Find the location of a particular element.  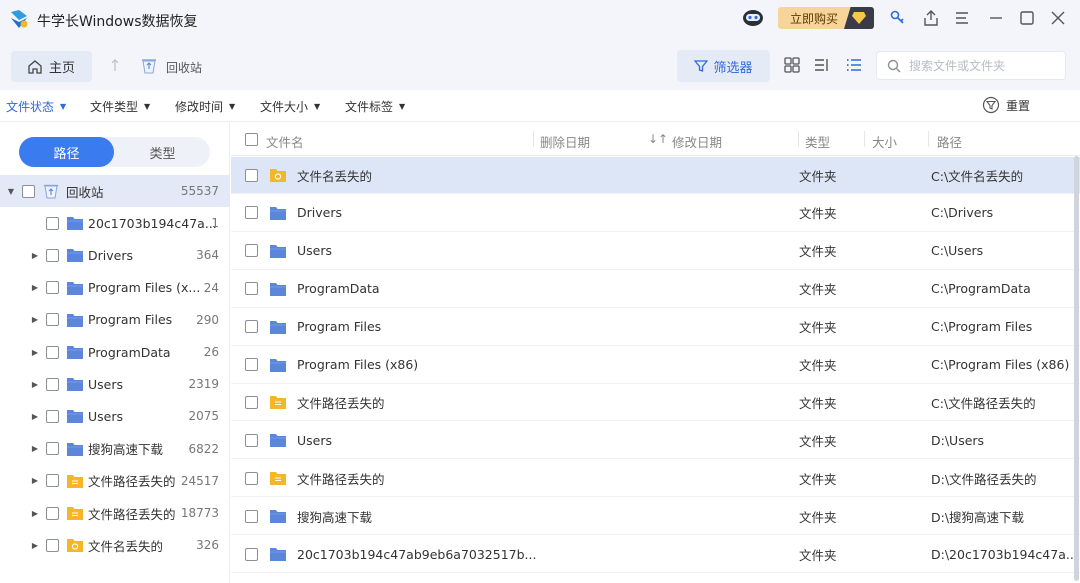

robot-assistant-icon is located at coordinates (753, 18).